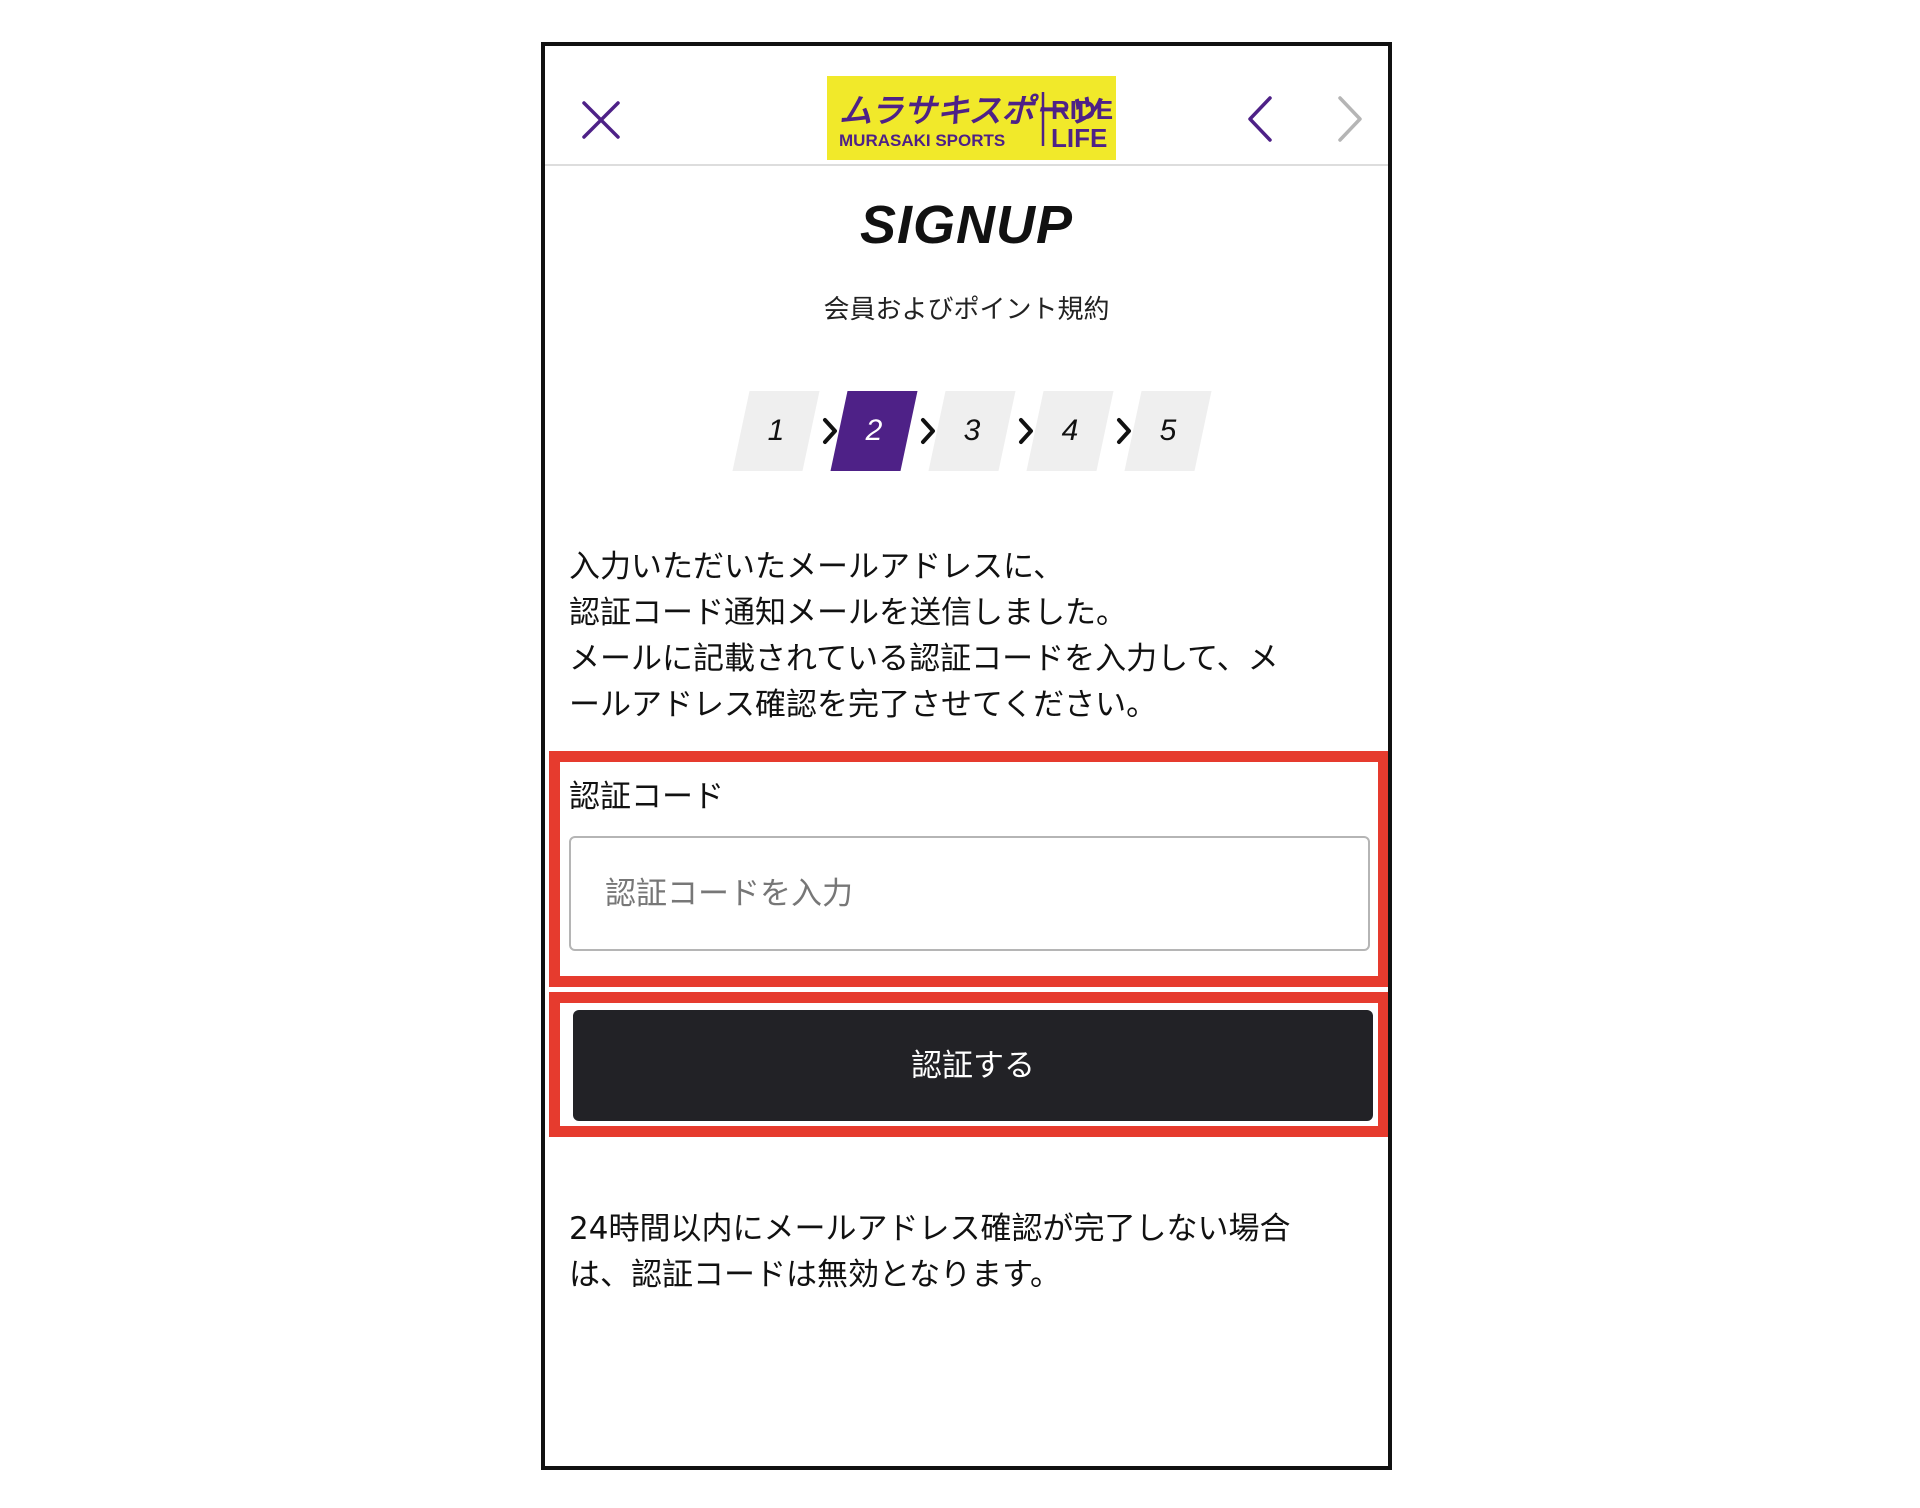 This screenshot has width=1920, height=1508. Describe the element at coordinates (966, 310) in the screenshot. I see `terms-subtitle: 会員およびポイント規約` at that location.